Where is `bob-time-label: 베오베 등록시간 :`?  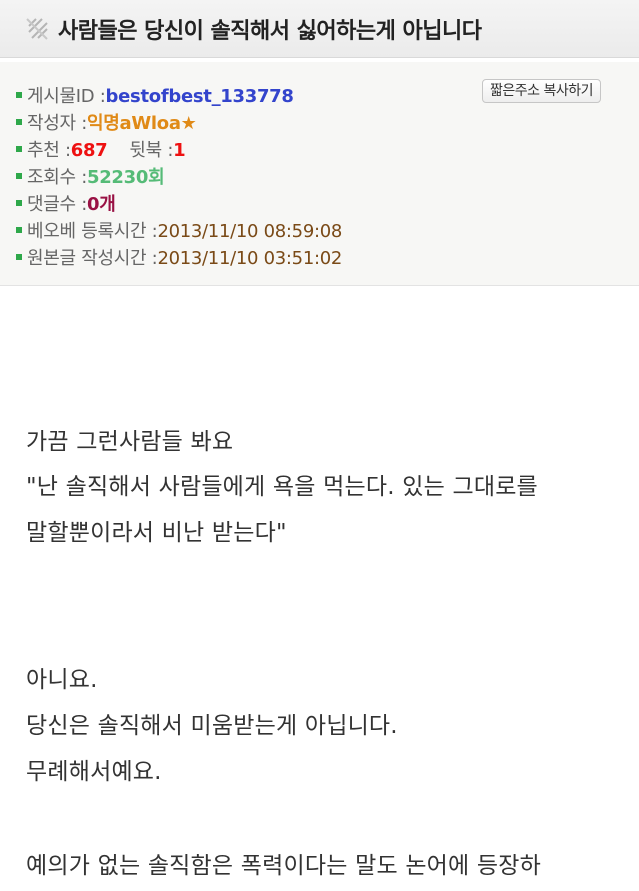 bob-time-label: 베오베 등록시간 : is located at coordinates (92, 231).